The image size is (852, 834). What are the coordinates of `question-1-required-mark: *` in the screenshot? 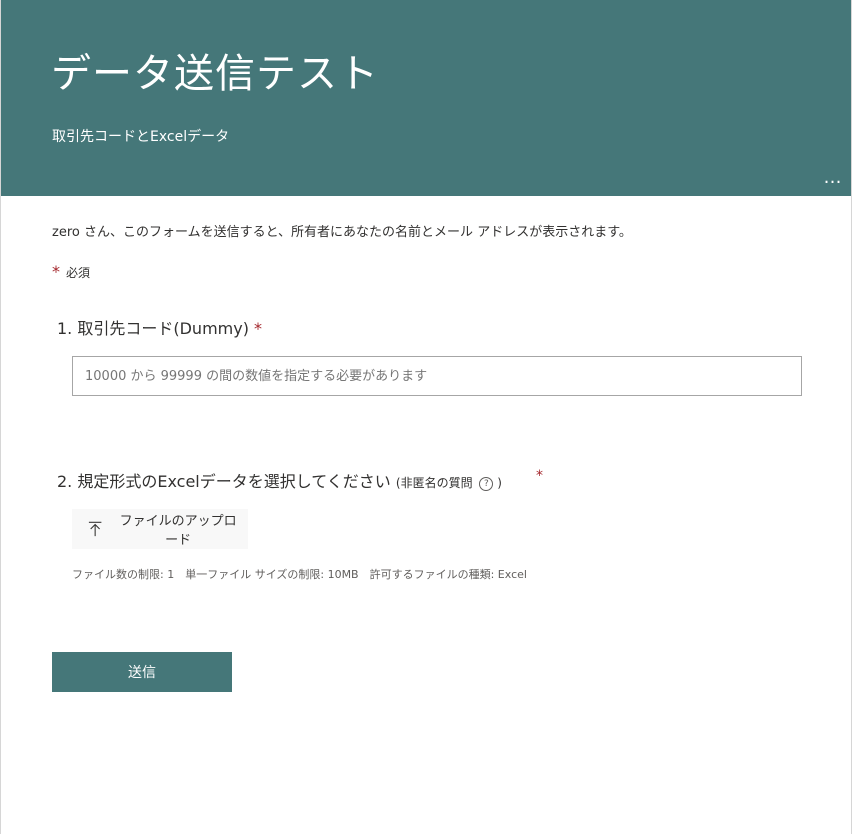 It's located at (258, 328).